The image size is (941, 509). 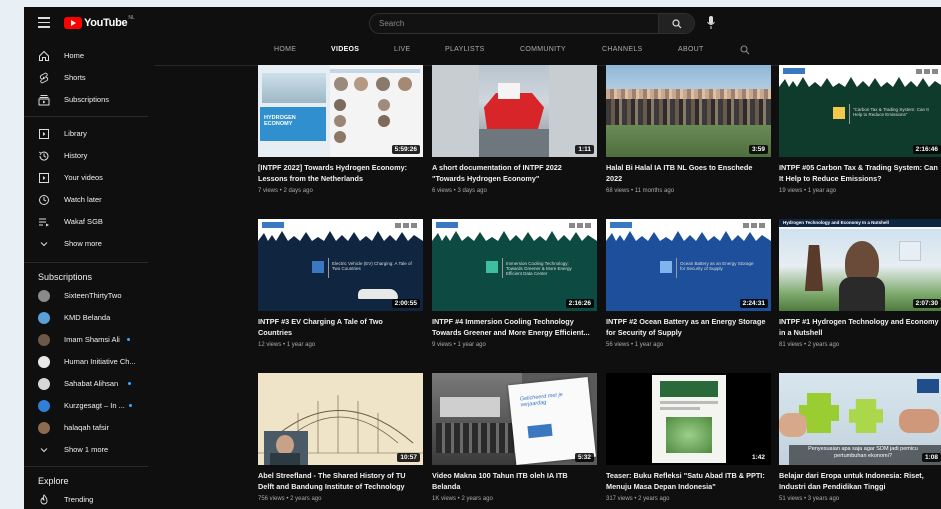 I want to click on subscription-name: SixteenThirtyTwo, so click(x=93, y=295).